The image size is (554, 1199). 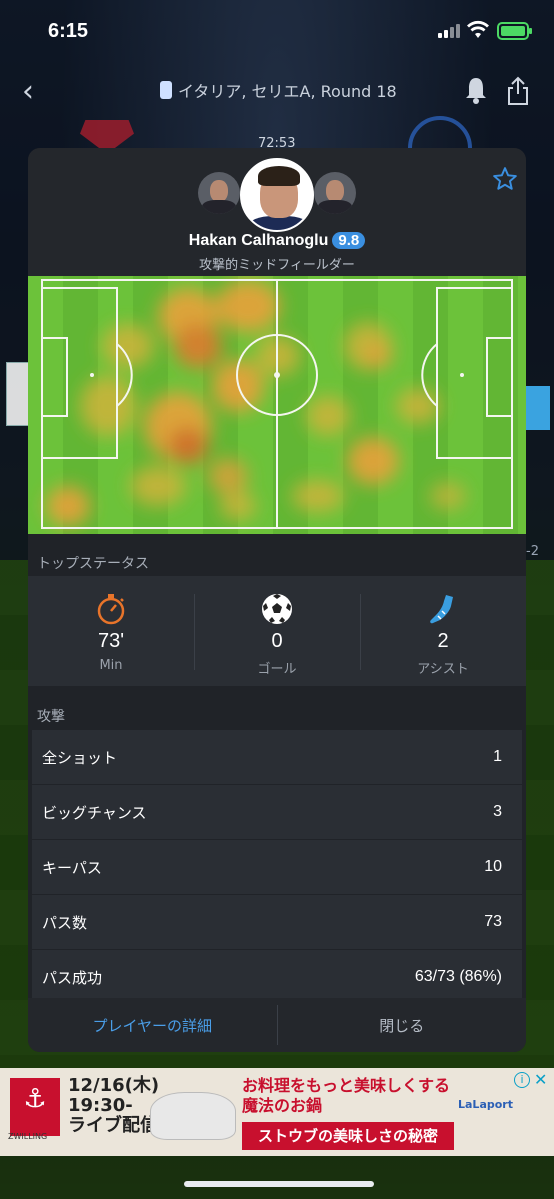 I want to click on player-avatar, so click(x=277, y=195).